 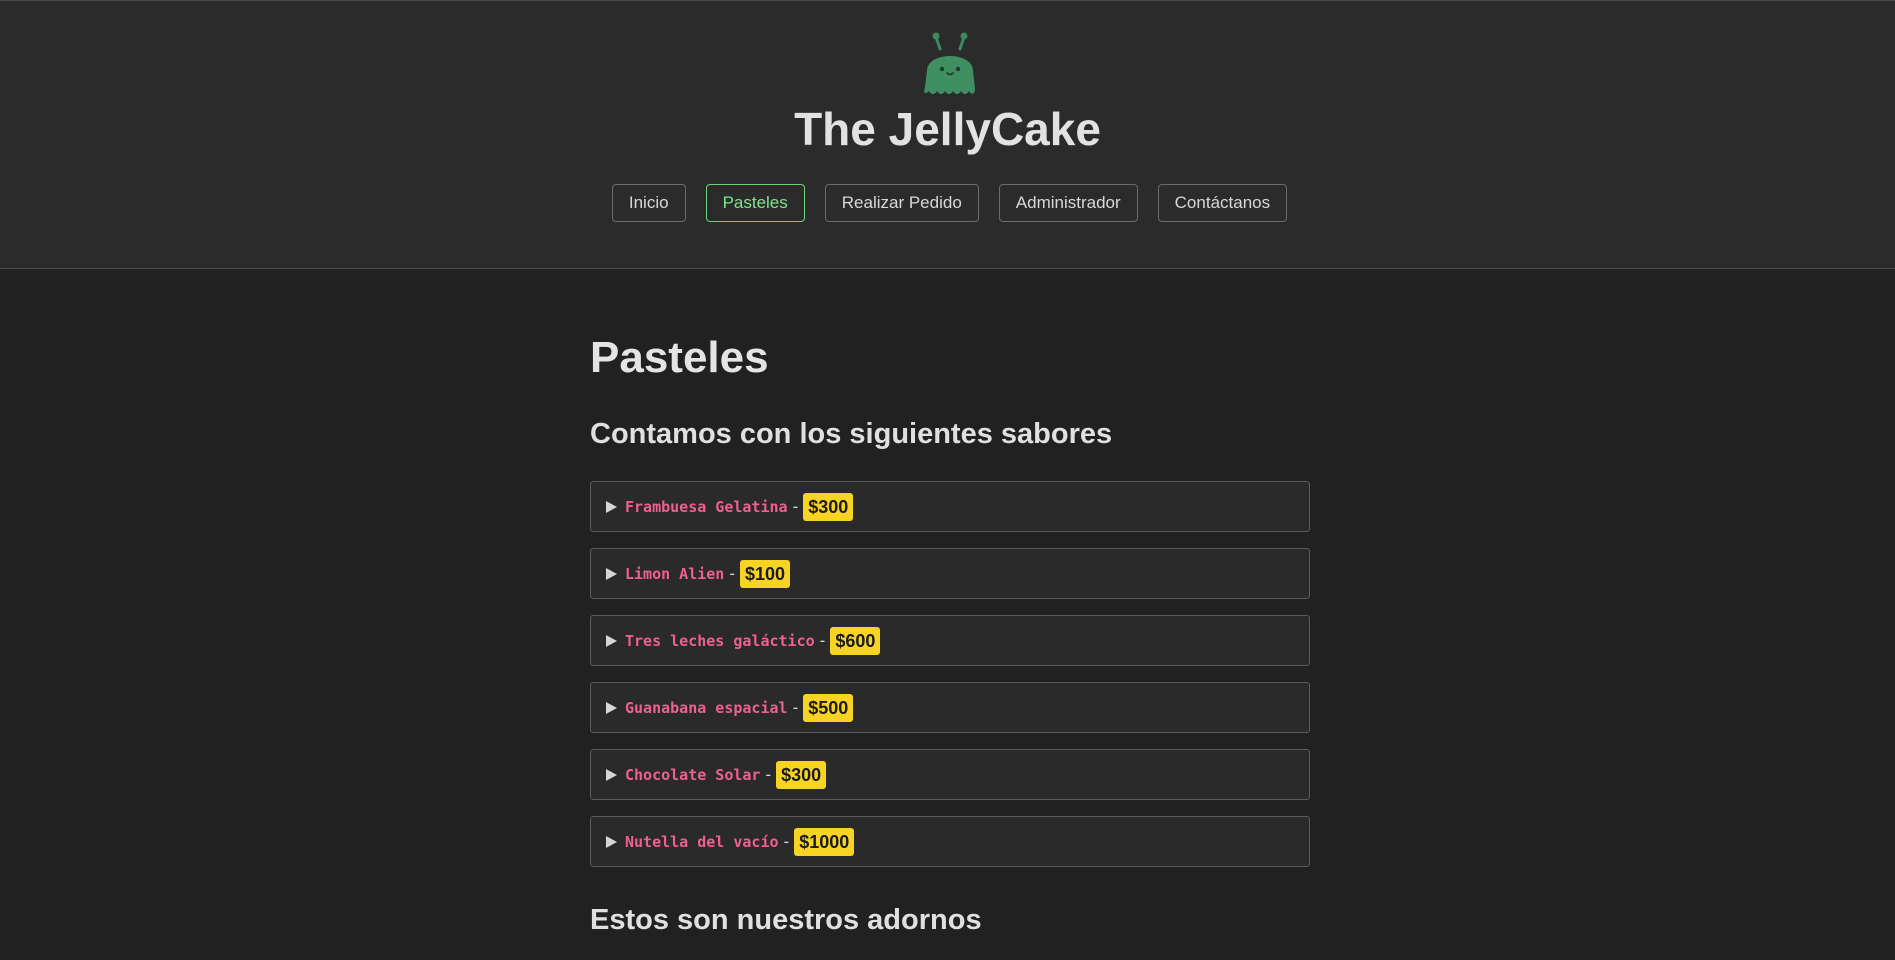 I want to click on flavor-item: Frambuesa Gelatina - $300, so click(x=950, y=506).